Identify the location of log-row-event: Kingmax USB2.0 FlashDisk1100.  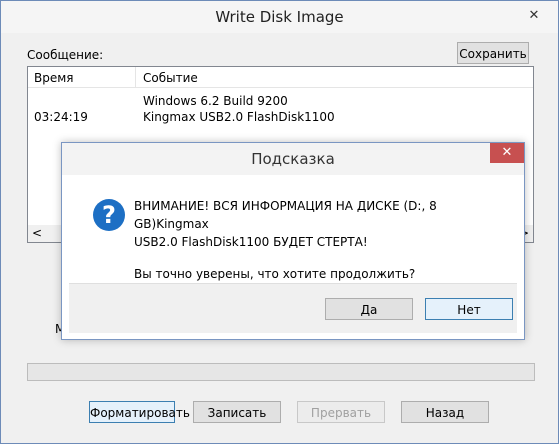
(239, 117).